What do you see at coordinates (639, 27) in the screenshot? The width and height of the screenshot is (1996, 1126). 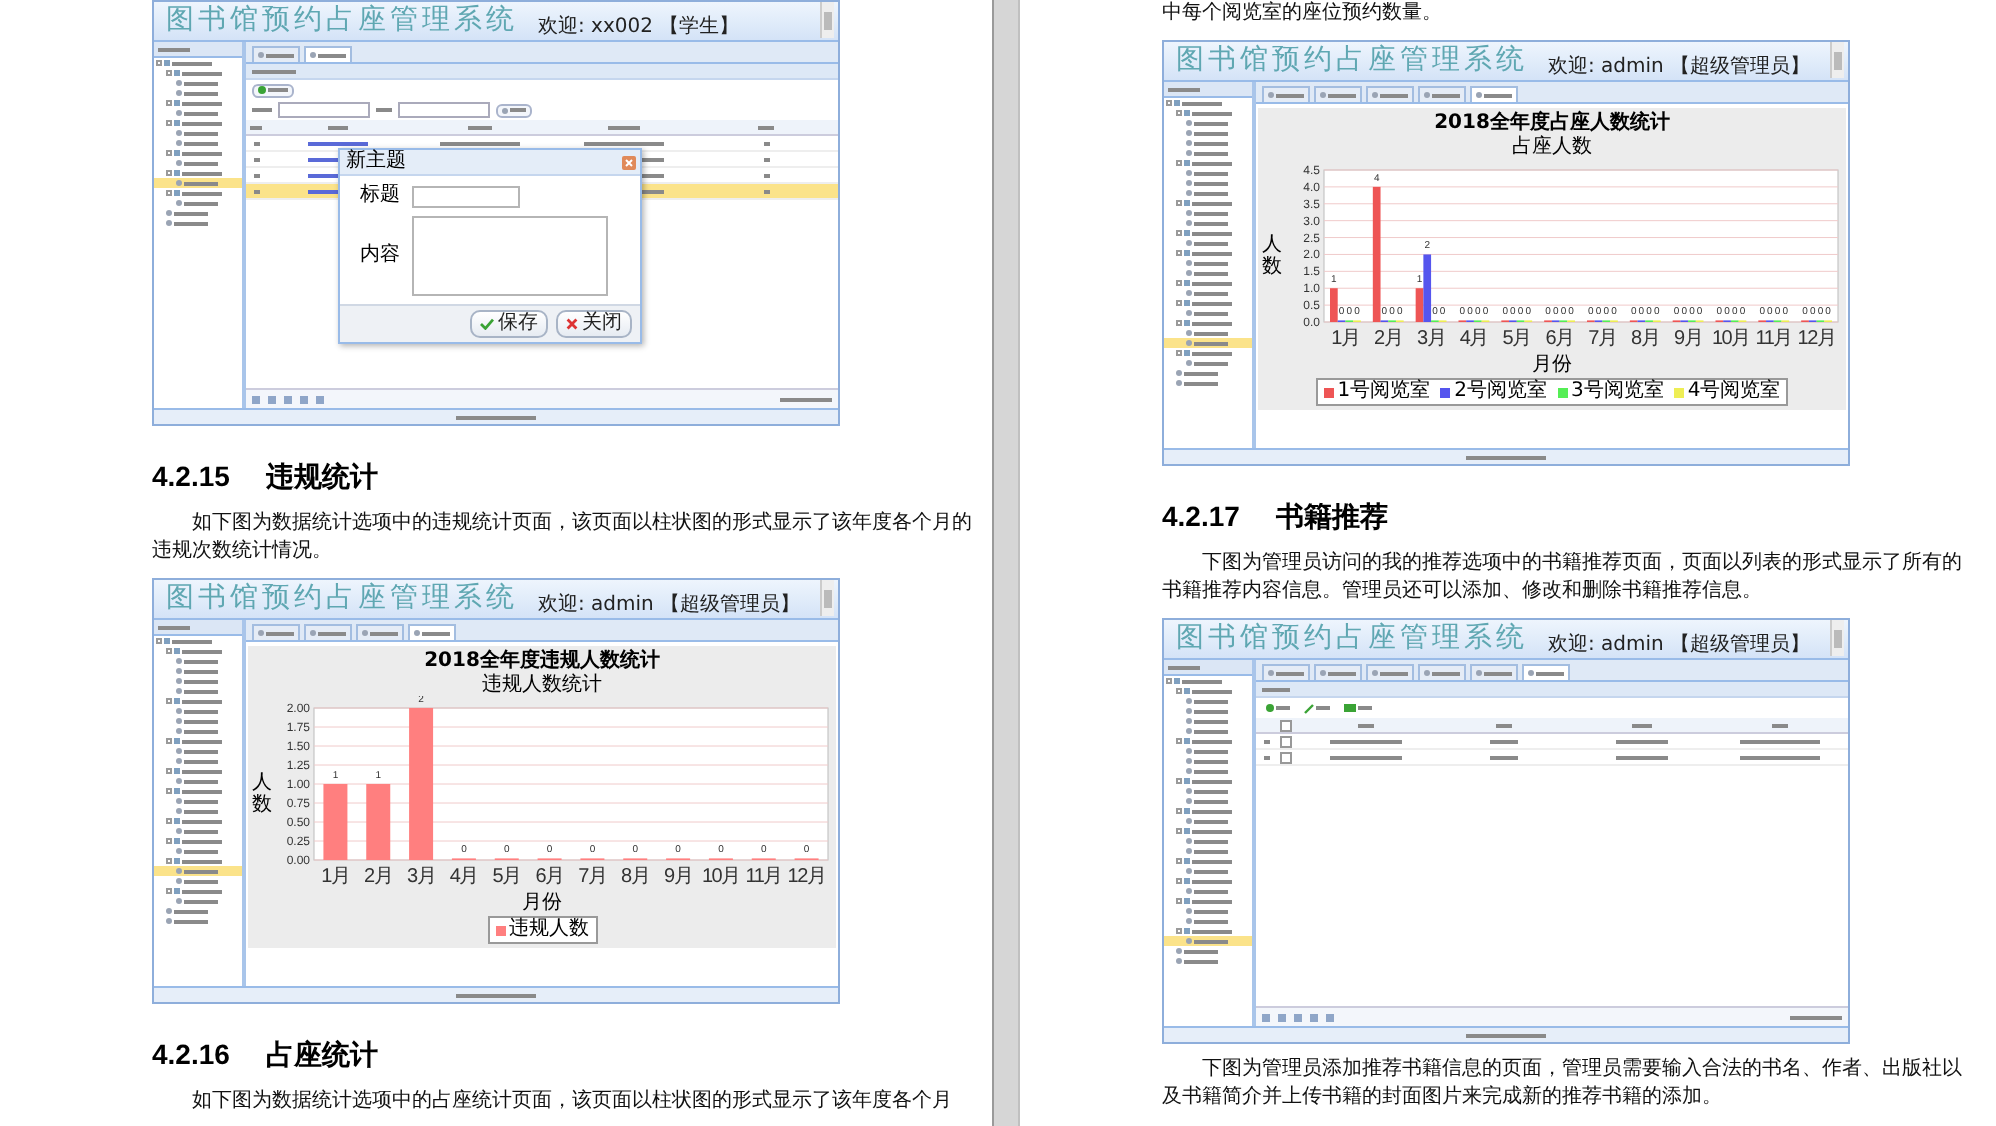 I see `welcome-text: 欢迎: xx002 【学生】` at bounding box center [639, 27].